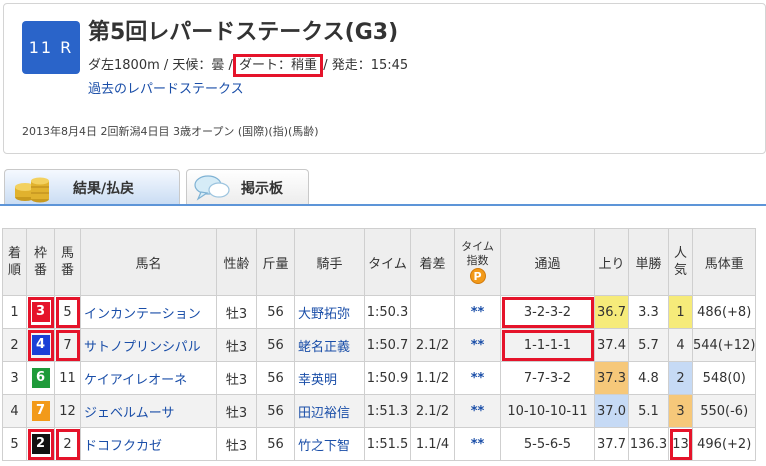 Image resolution: width=766 pixels, height=466 pixels. What do you see at coordinates (724, 378) in the screenshot?
I see `body-weight-cell: 548(0)` at bounding box center [724, 378].